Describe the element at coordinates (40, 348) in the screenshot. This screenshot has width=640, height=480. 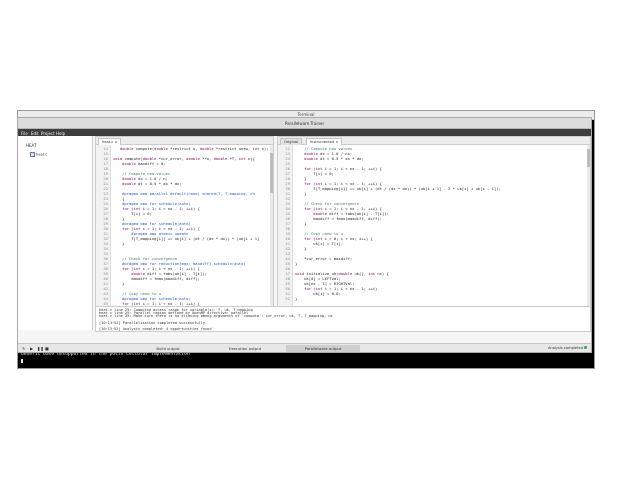
I see `pause-icon: ❚❚` at that location.